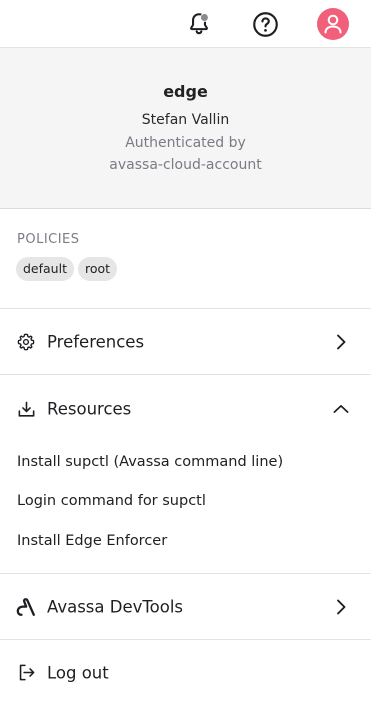 Image resolution: width=371 pixels, height=704 pixels. I want to click on preferences-menu-item: Preferences, so click(185, 342).